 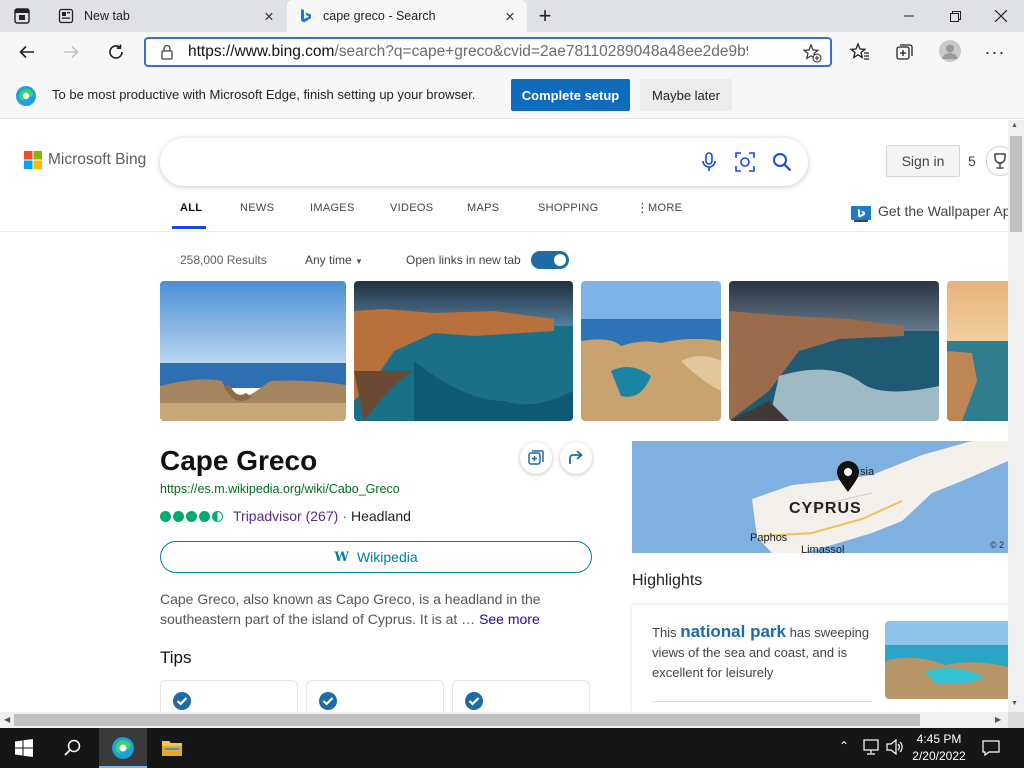 I want to click on refresh-button, so click(x=116, y=52).